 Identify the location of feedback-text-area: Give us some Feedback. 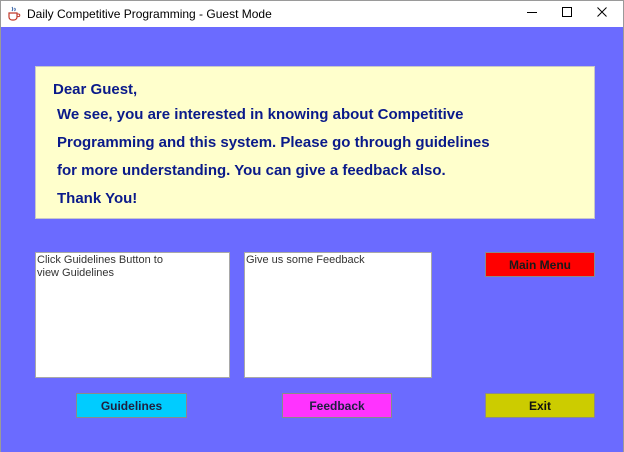
(338, 315).